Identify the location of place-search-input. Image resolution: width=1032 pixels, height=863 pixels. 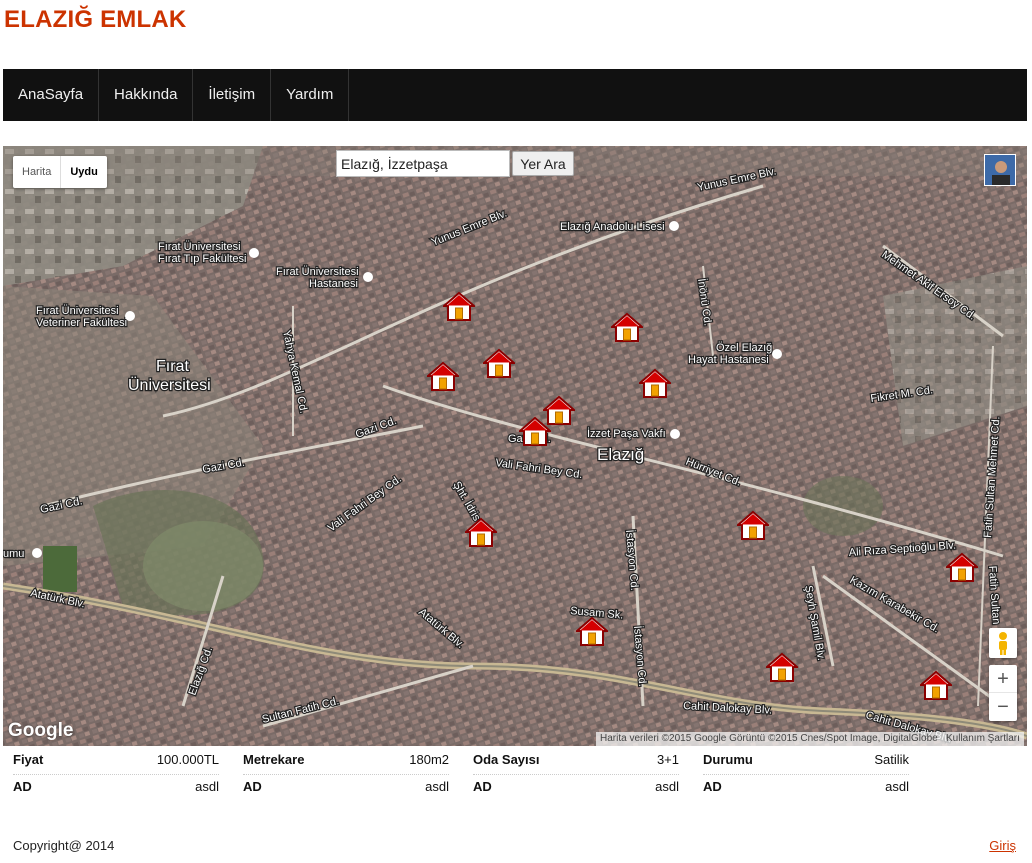
(423, 163).